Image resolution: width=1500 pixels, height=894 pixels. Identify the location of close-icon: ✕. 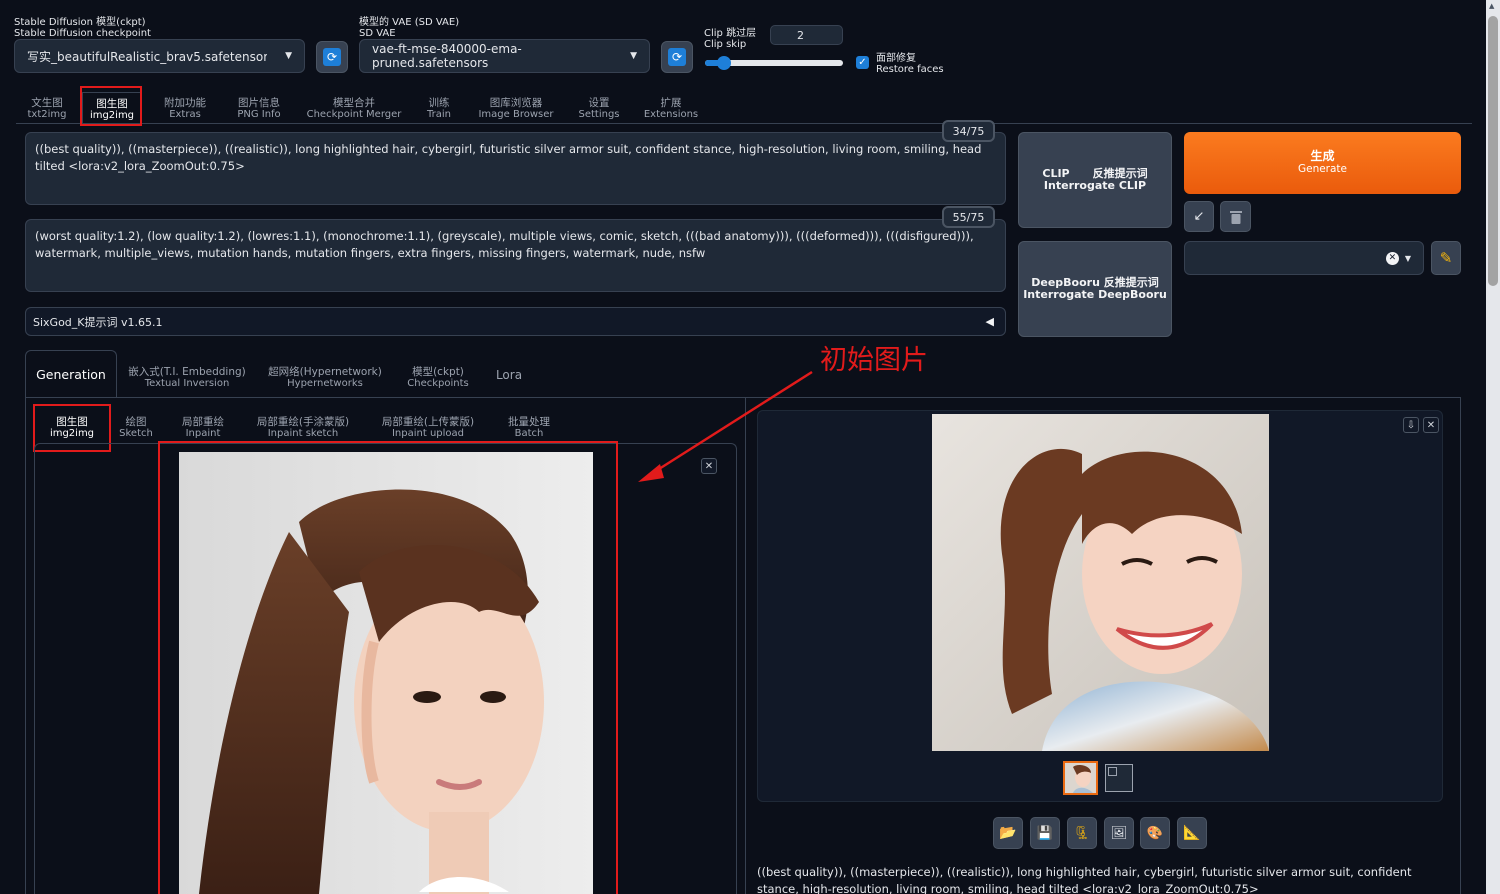
(1431, 425).